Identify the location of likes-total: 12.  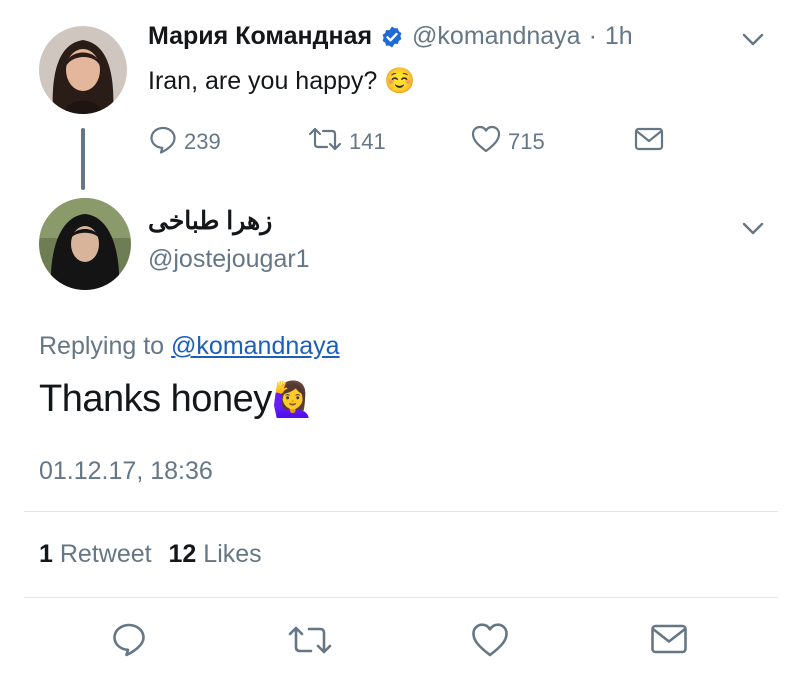
(182, 554).